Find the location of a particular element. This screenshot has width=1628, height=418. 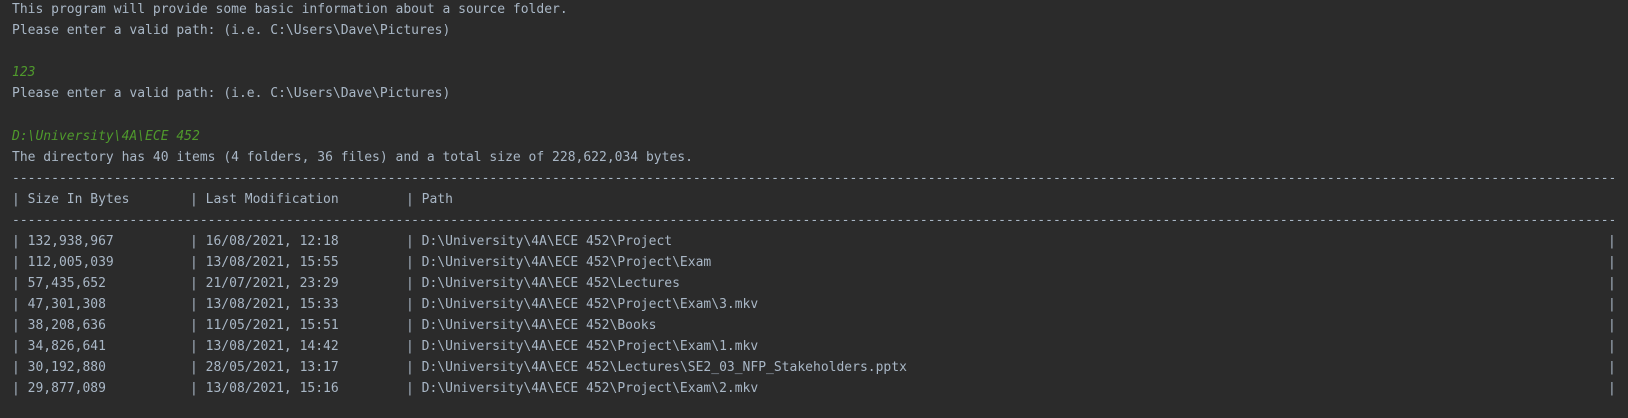

row-date: | 11/05/2021, 15:51 is located at coordinates (264, 325).